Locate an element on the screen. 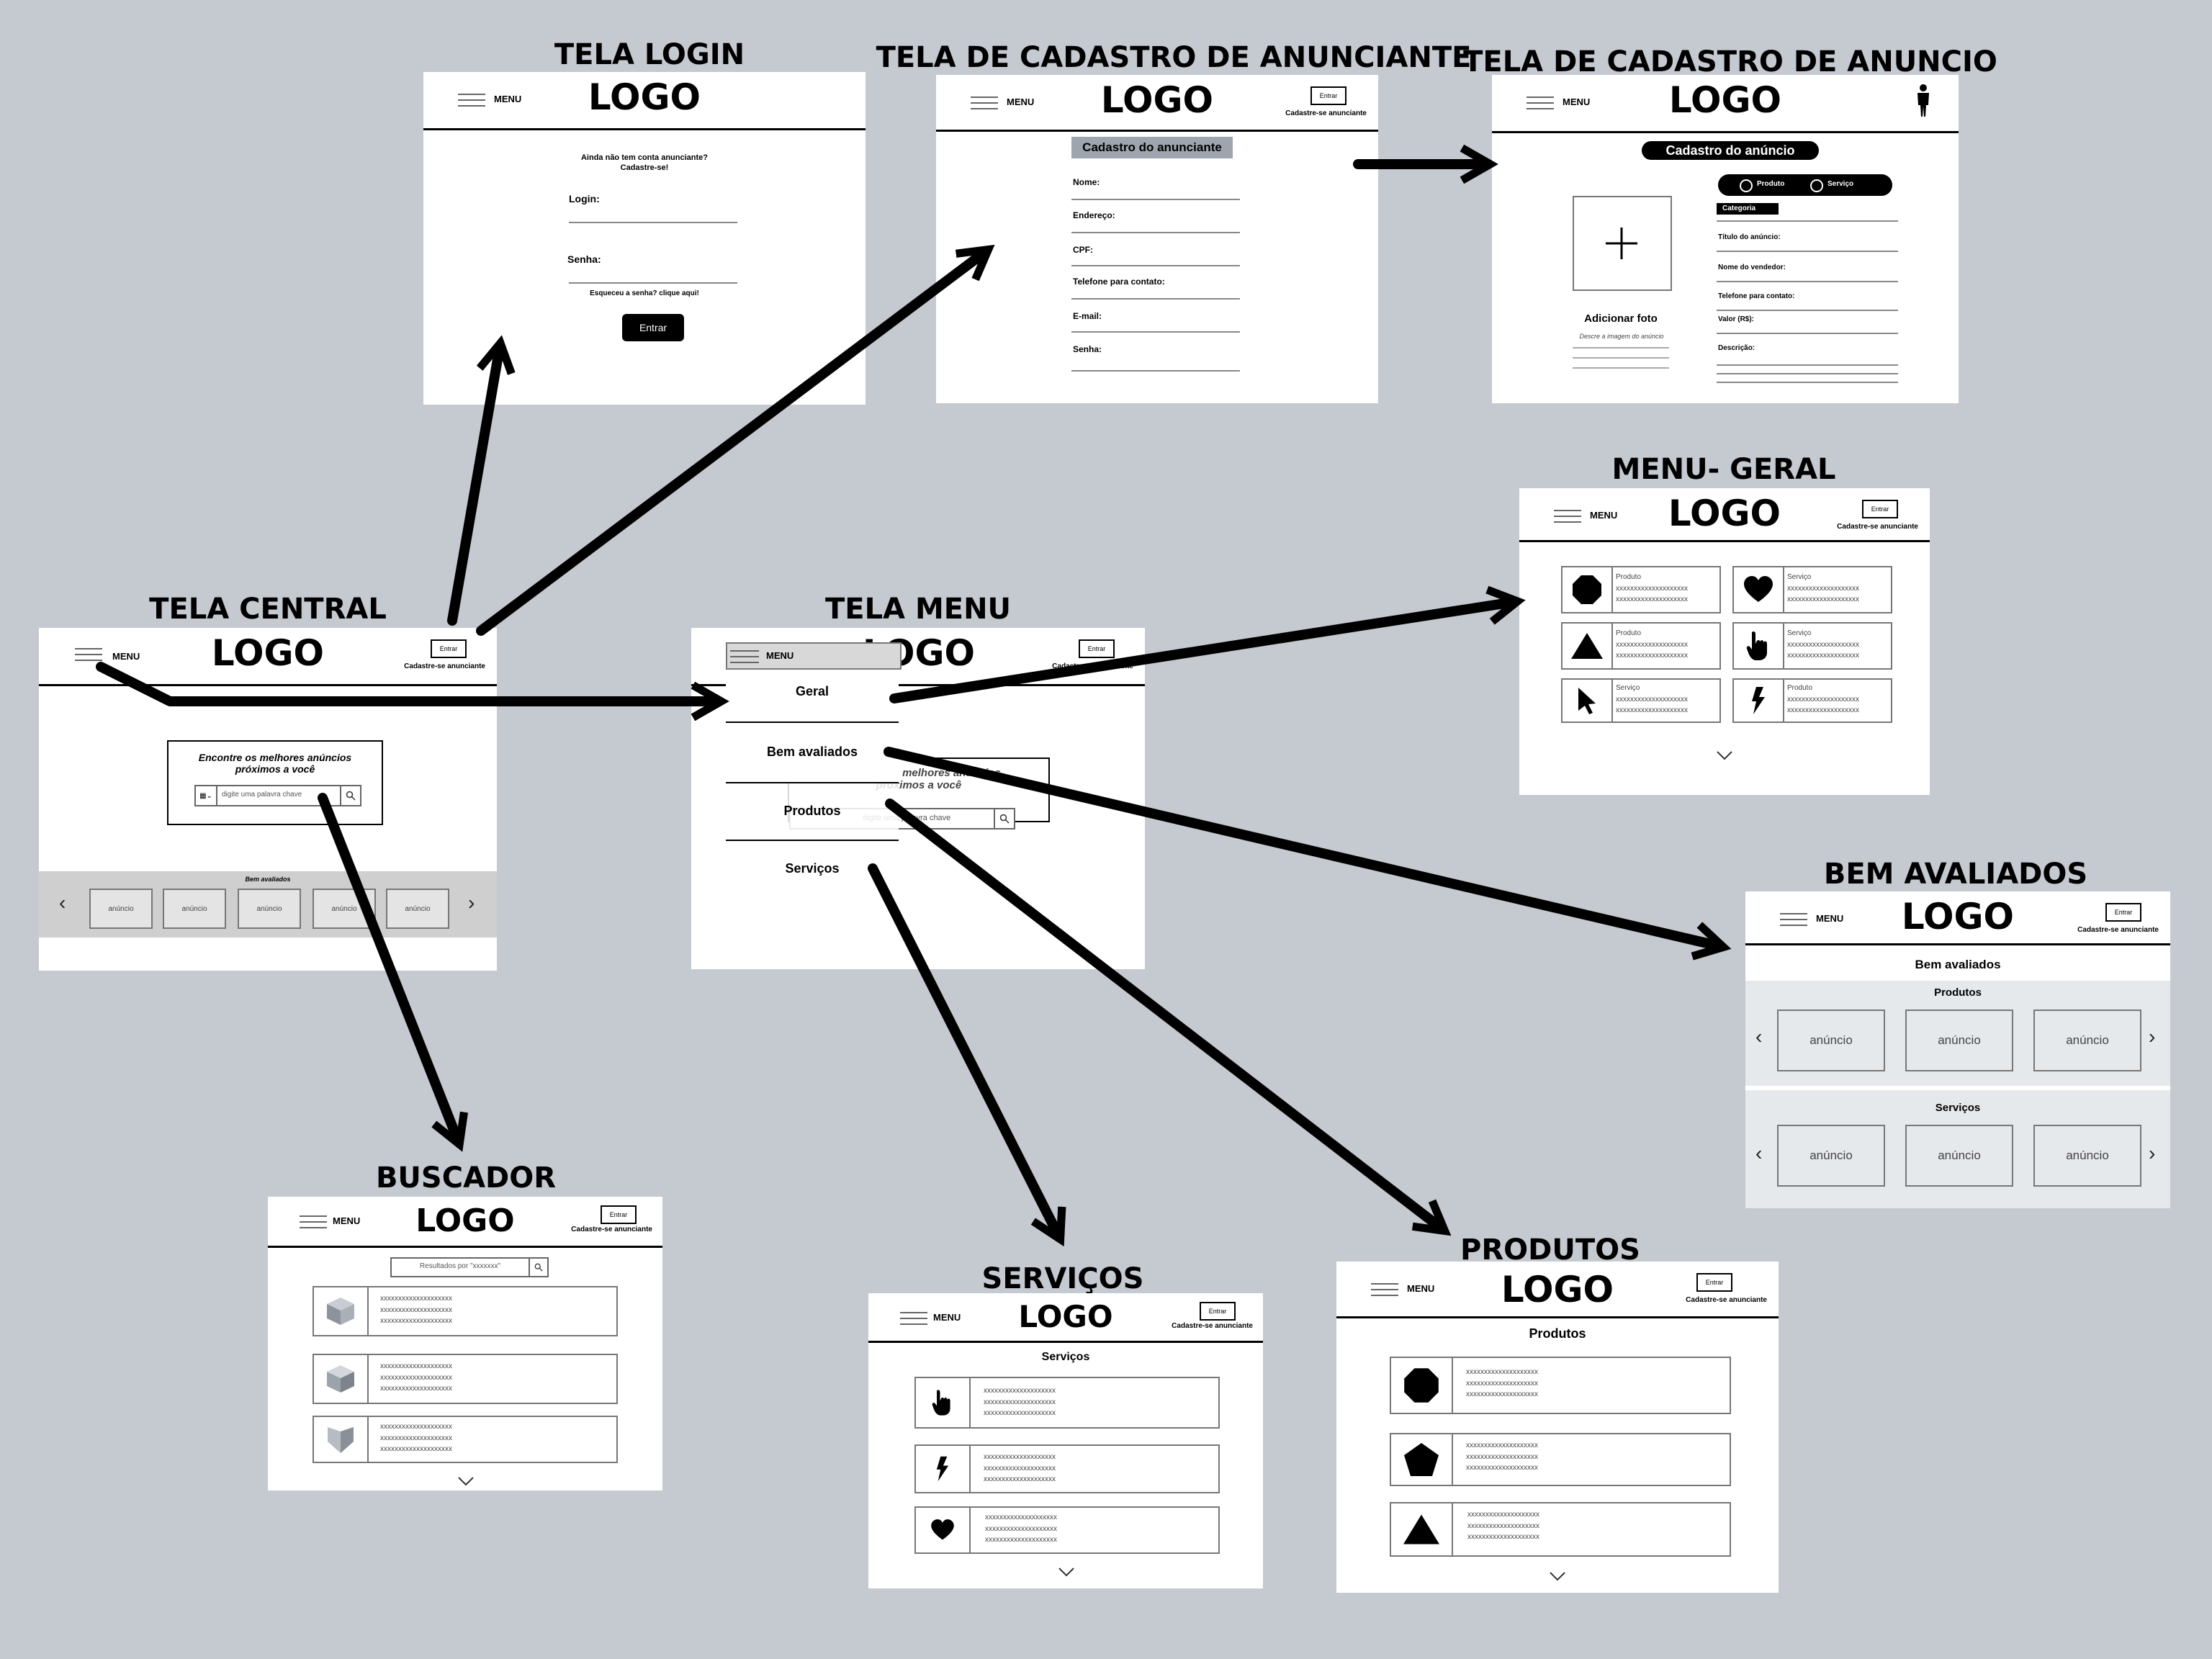 The height and width of the screenshot is (1659, 2212). results-query: Resultados por "xxxxxxx" is located at coordinates (461, 1266).